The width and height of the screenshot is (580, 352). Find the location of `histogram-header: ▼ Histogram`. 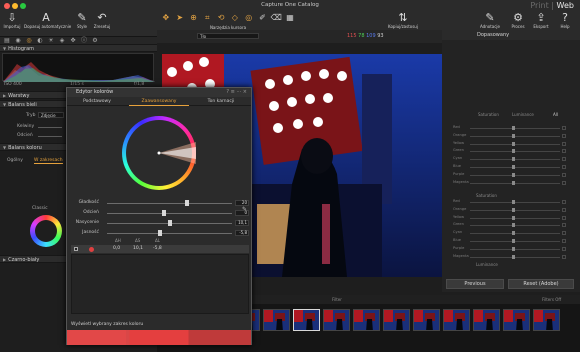

histogram-header: ▼ Histogram is located at coordinates (78, 48).